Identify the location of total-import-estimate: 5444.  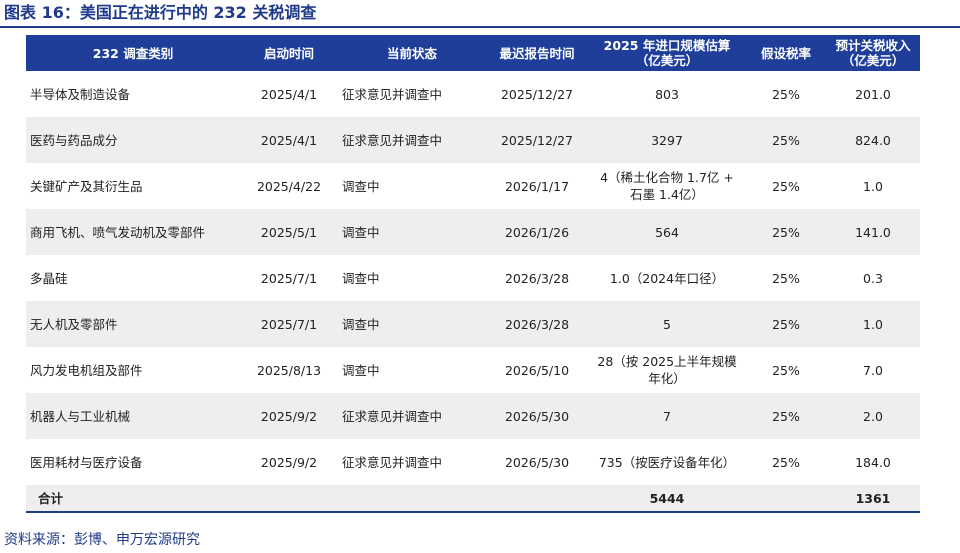
(667, 499).